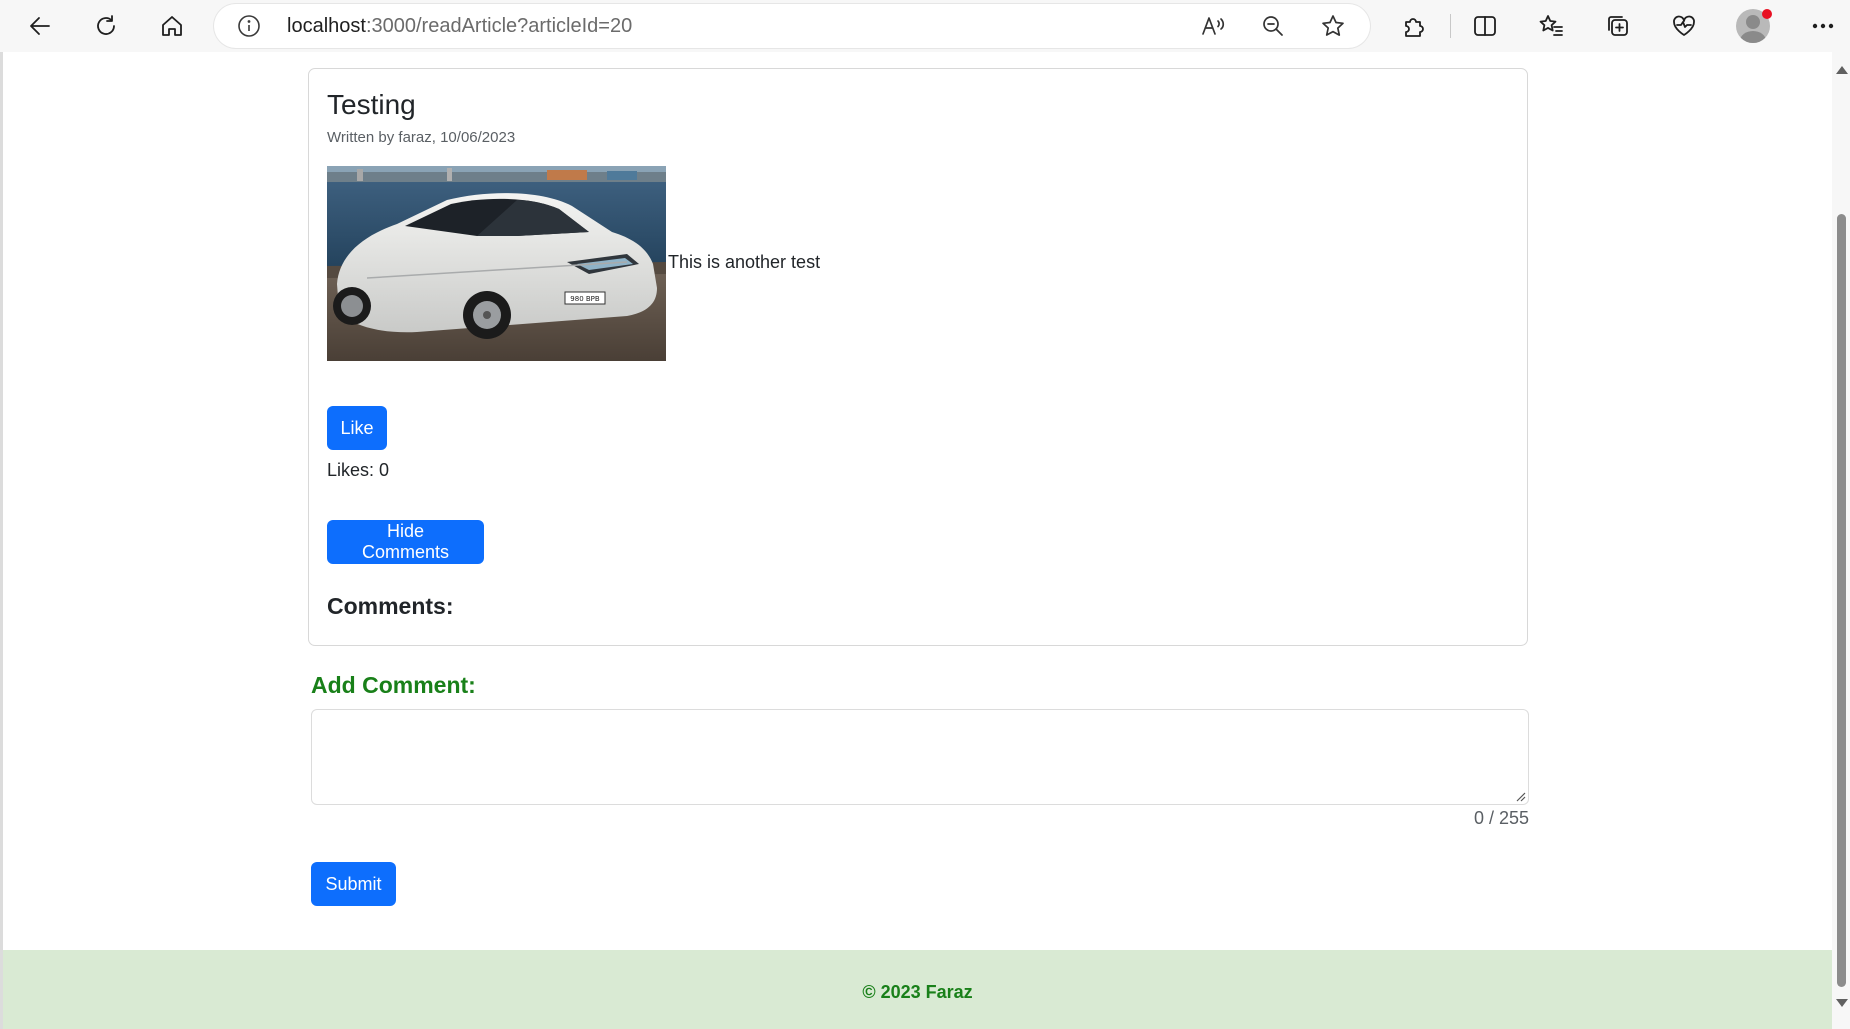 This screenshot has width=1850, height=1029. What do you see at coordinates (1823, 26) in the screenshot?
I see `more-menu-icon` at bounding box center [1823, 26].